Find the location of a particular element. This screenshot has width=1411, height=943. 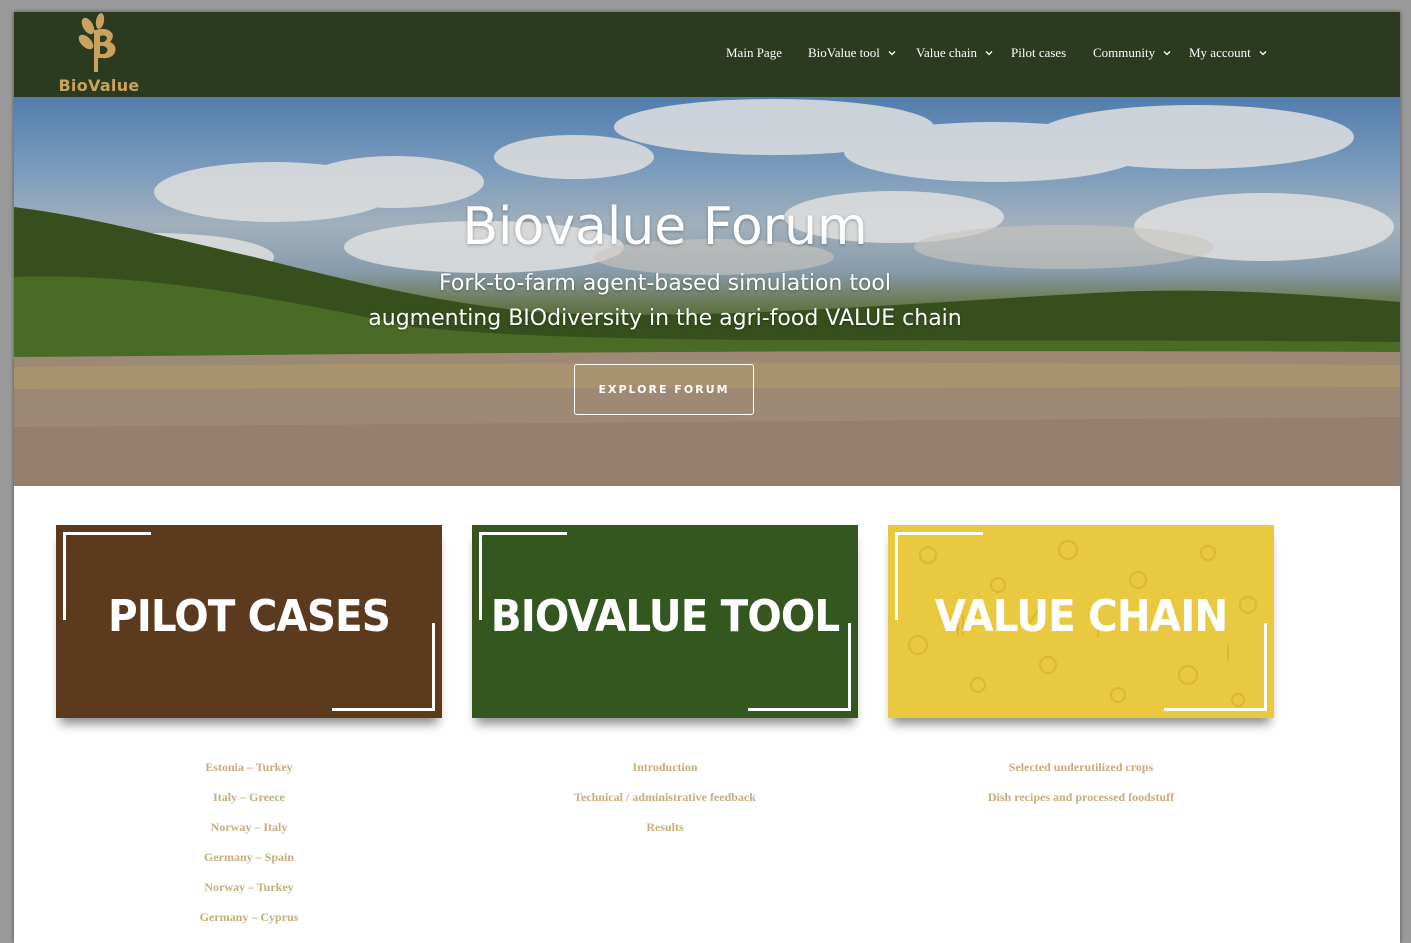

pilot-case-link: Estonia – Turkey is located at coordinates (249, 767).